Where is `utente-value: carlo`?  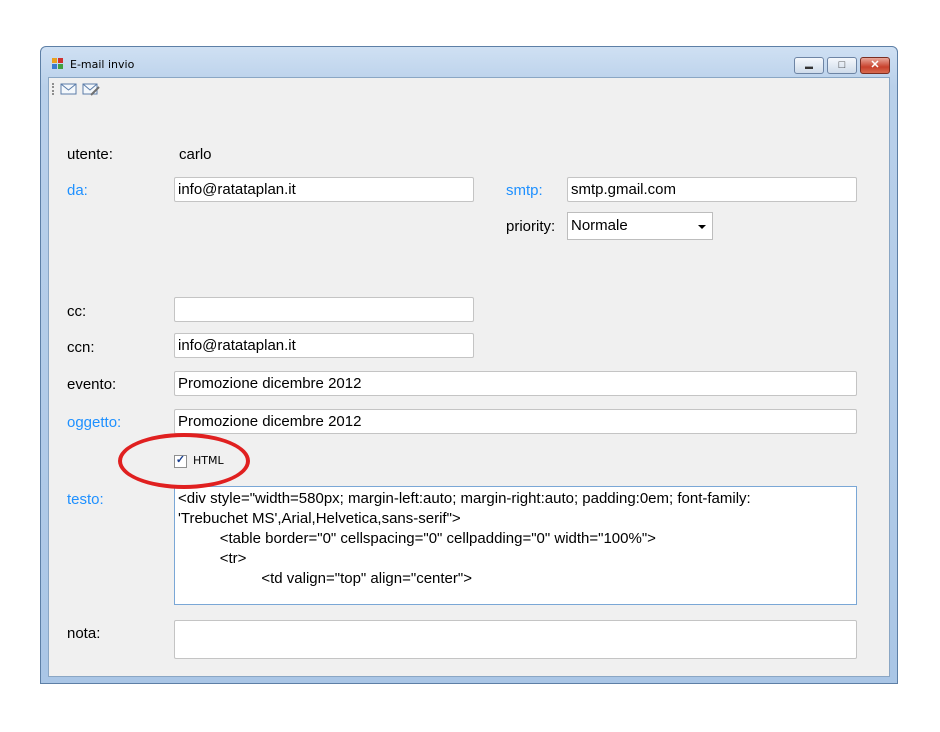
utente-value: carlo is located at coordinates (195, 154).